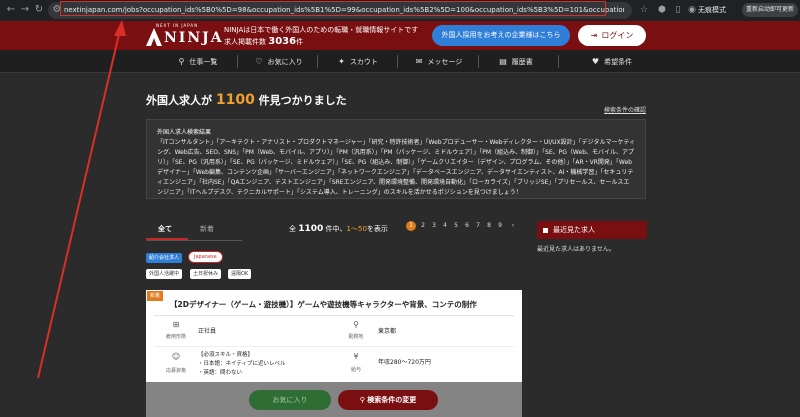 The height and width of the screenshot is (417, 800). I want to click on employment-label: 雇用形態, so click(175, 337).